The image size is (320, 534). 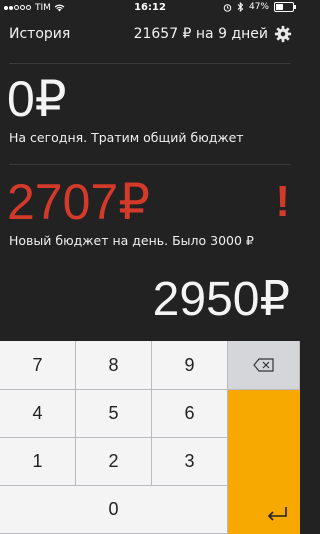 I want to click on header: История 21657 ₽ на 9 дней, so click(x=150, y=36).